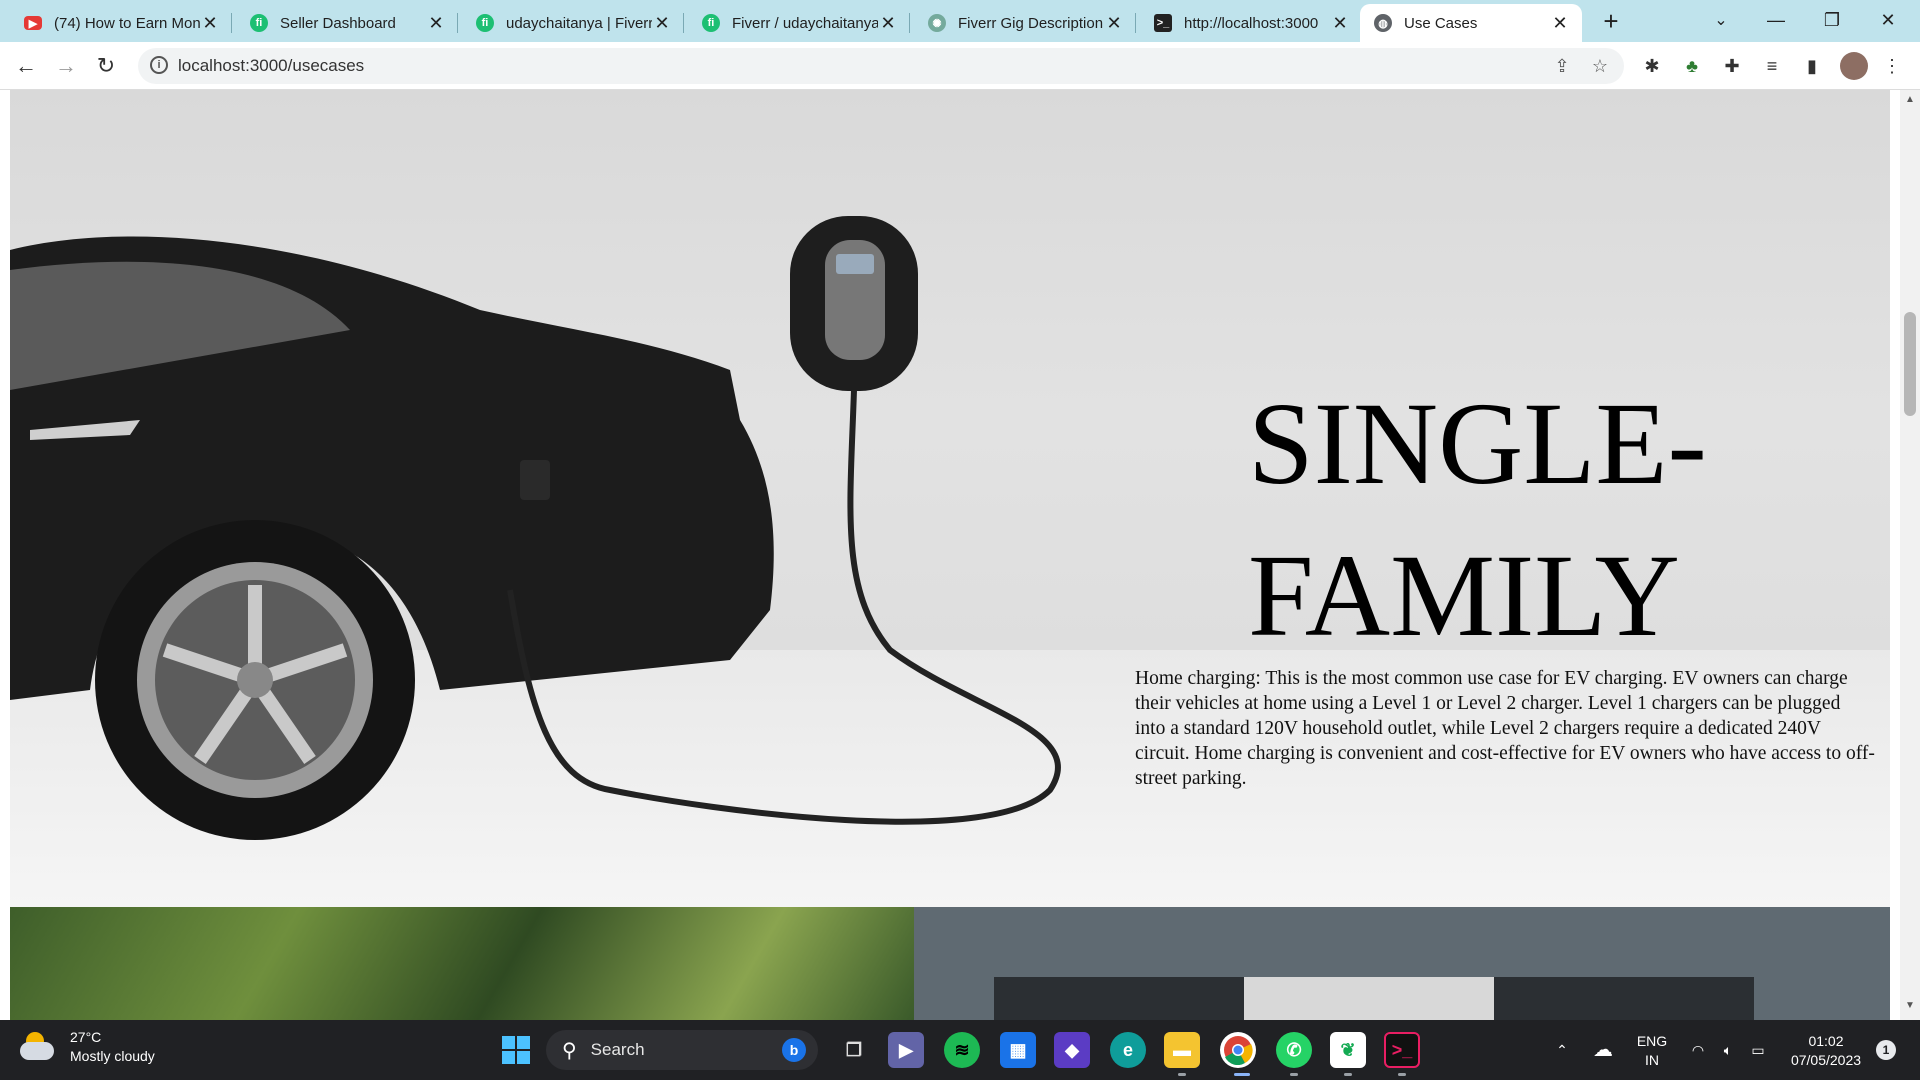  What do you see at coordinates (1721, 21) in the screenshot?
I see `tab-search-chevron-icon: ⌄` at bounding box center [1721, 21].